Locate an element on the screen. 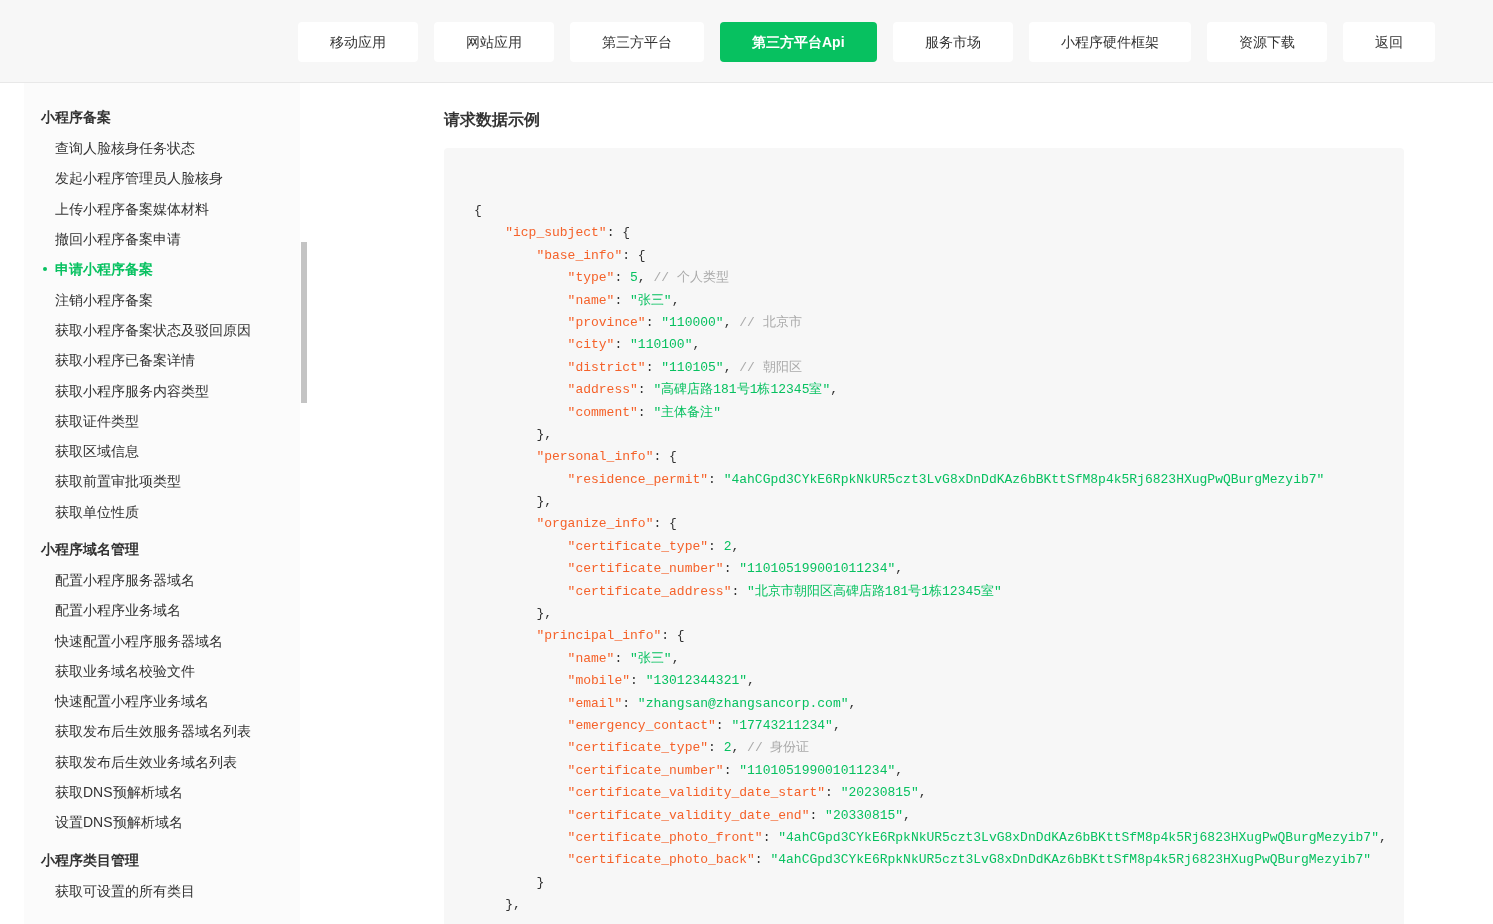 The height and width of the screenshot is (924, 1493). sidebar-item: 发起小程序管理员人脸核身 is located at coordinates (139, 178).